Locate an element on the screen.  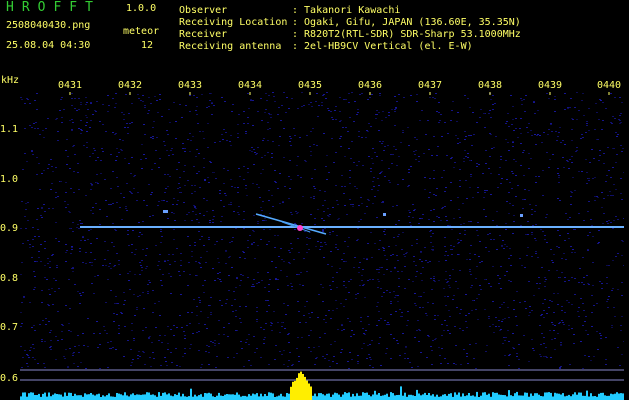
x-tick-label: 0439 is located at coordinates (550, 85).